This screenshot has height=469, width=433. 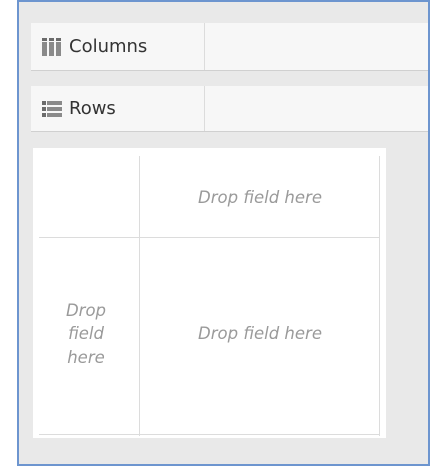 What do you see at coordinates (92, 108) in the screenshot?
I see `rows-shelf-text: Rows` at bounding box center [92, 108].